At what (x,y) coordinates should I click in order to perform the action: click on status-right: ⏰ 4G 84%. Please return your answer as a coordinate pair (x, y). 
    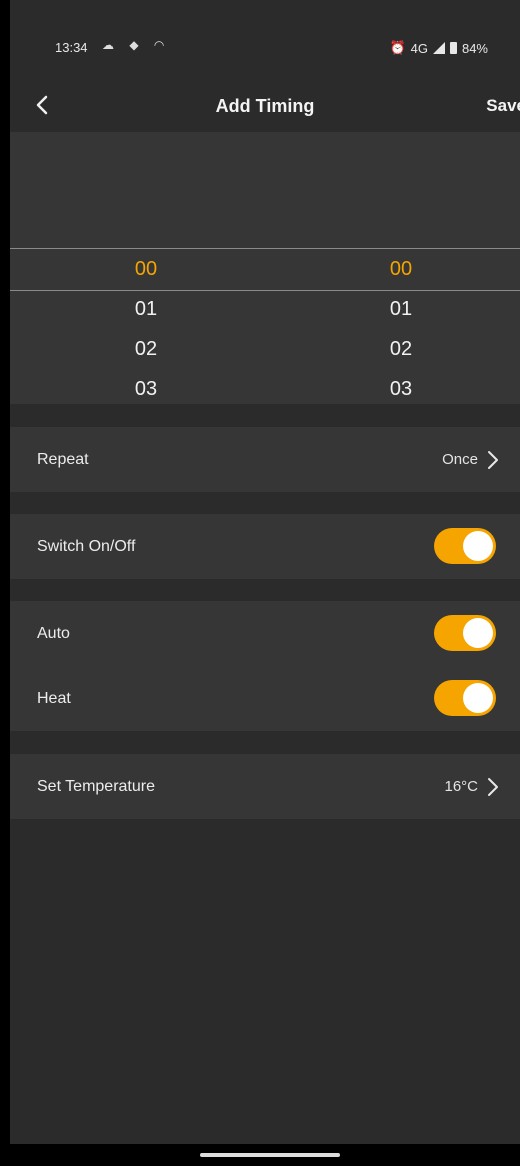
    Looking at the image, I should click on (438, 48).